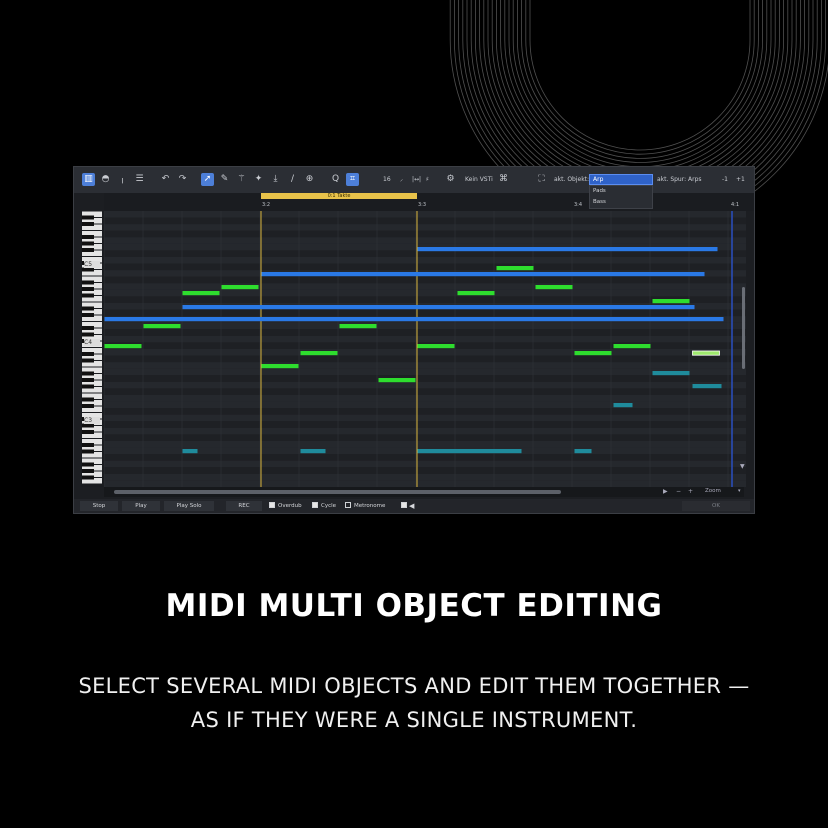 The image size is (828, 828). What do you see at coordinates (105, 179) in the screenshot?
I see `drum-icon: ◓` at bounding box center [105, 179].